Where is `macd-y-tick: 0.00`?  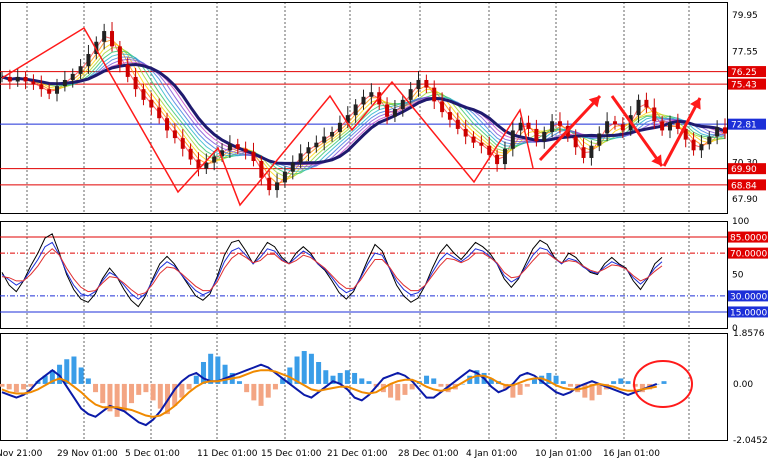
macd-y-tick: 0.00 is located at coordinates (743, 385).